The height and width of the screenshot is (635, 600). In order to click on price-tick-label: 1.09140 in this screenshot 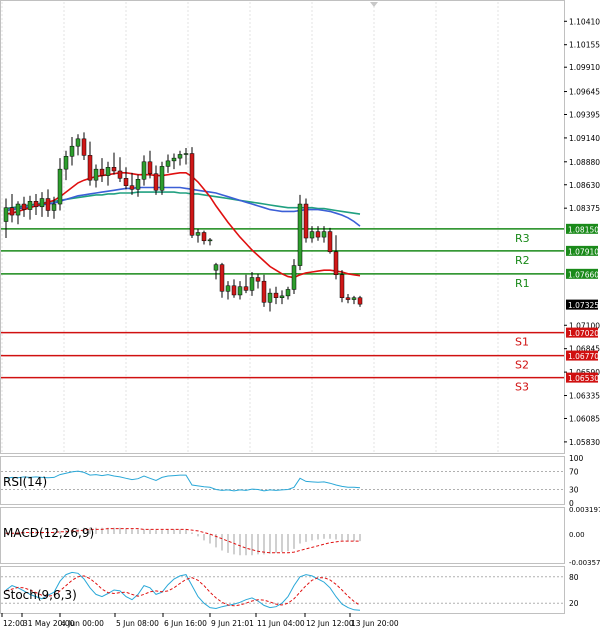, I will do `click(584, 138)`.